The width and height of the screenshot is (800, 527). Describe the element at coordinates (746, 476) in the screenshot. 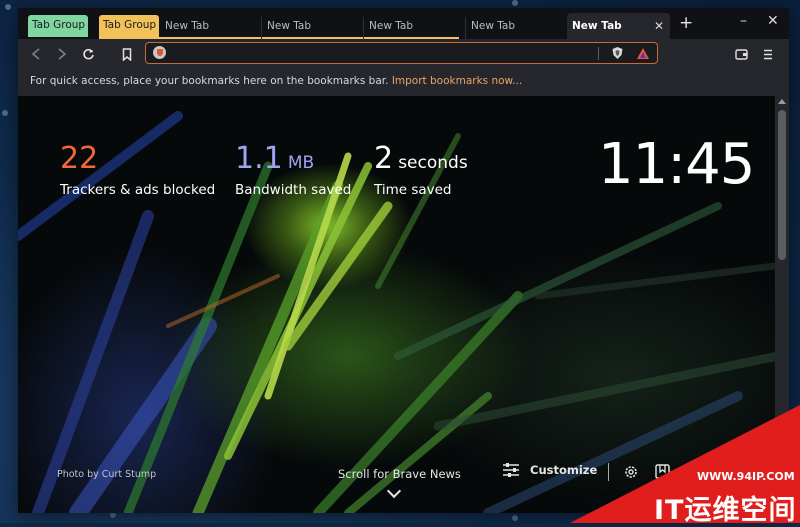

I see `watermark-site: WWW.94IP.COM` at that location.